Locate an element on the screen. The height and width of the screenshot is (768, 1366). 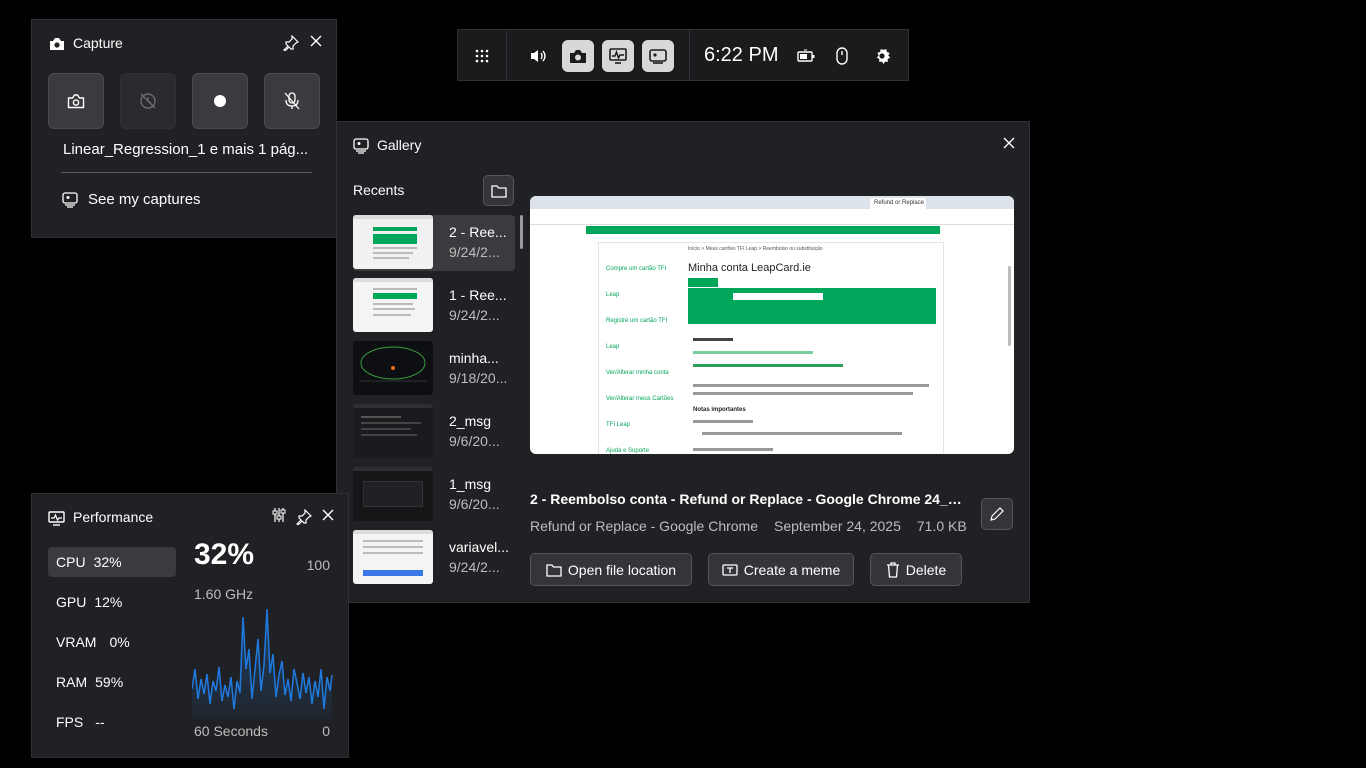
capture-date: September 24, 2025 is located at coordinates (837, 526).